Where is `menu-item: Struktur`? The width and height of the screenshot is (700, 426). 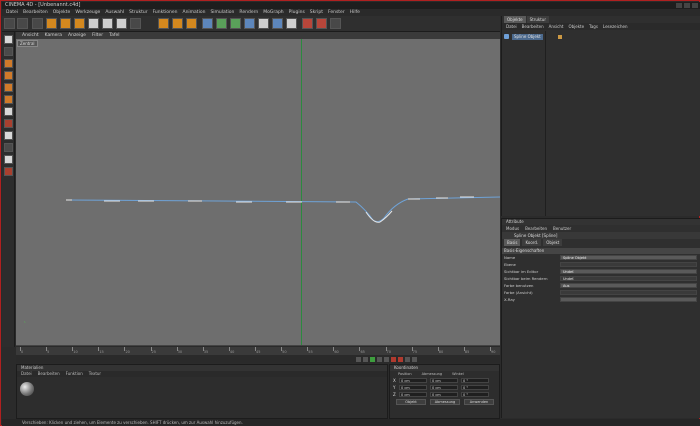
menu-item: Struktur is located at coordinates (138, 12).